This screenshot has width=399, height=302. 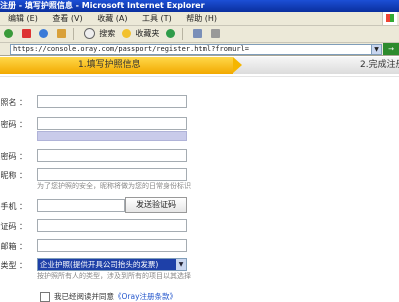 I want to click on step-1-label: 1.填写护照信息, so click(x=109, y=65).